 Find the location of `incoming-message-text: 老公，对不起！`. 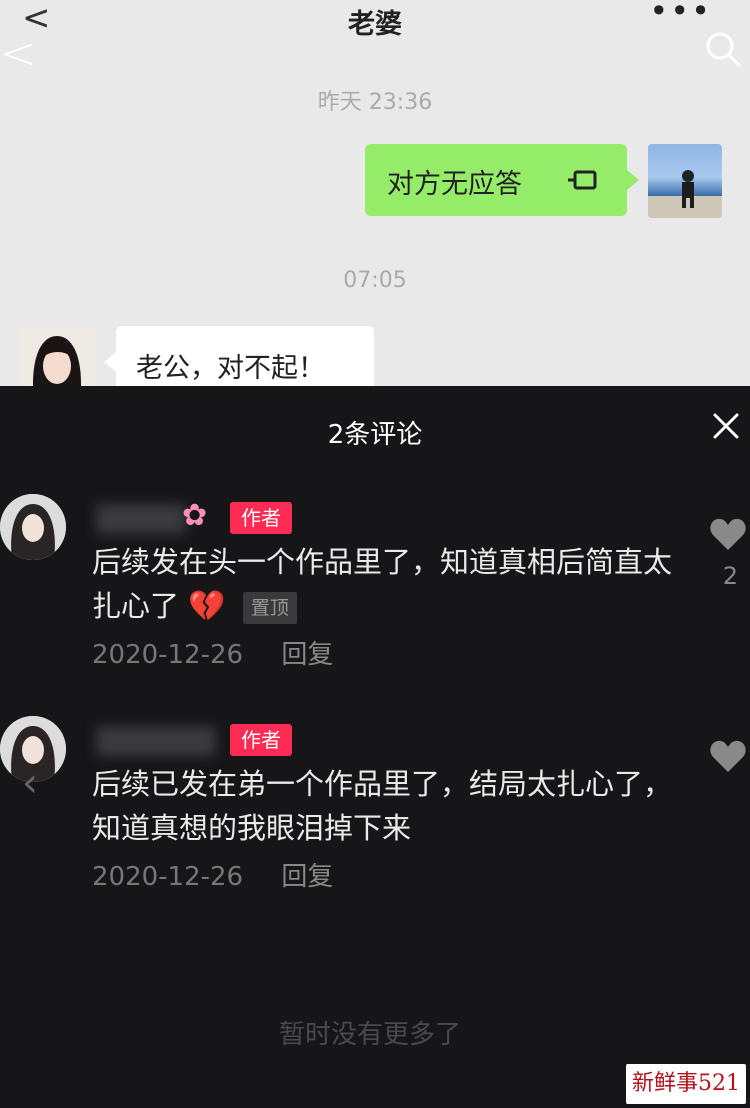

incoming-message-text: 老公，对不起！ is located at coordinates (230, 368).